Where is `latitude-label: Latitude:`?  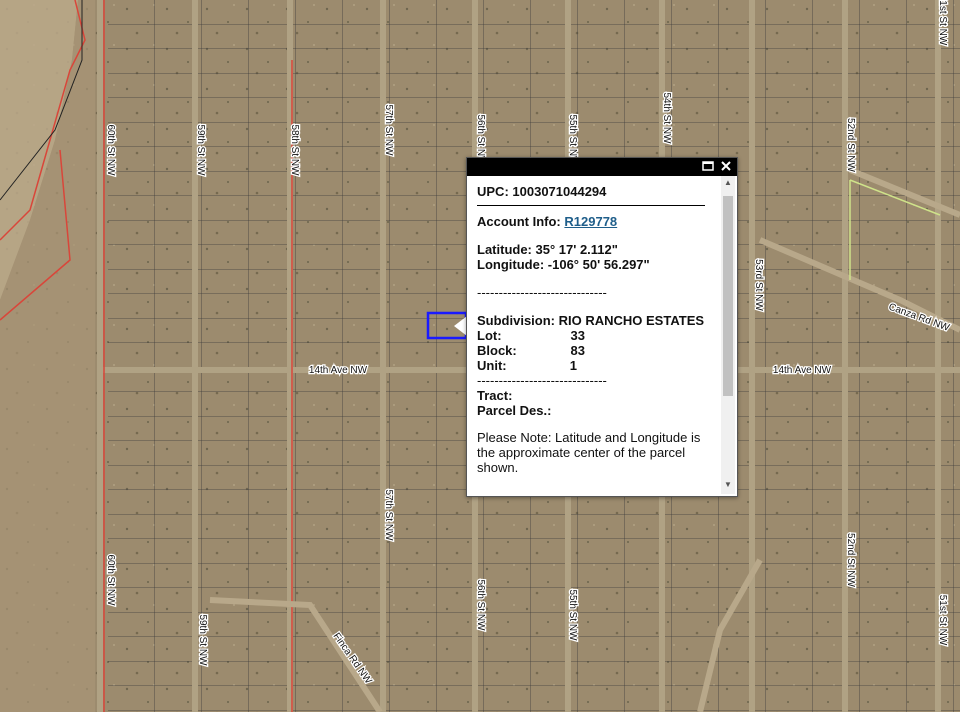 latitude-label: Latitude: is located at coordinates (504, 249).